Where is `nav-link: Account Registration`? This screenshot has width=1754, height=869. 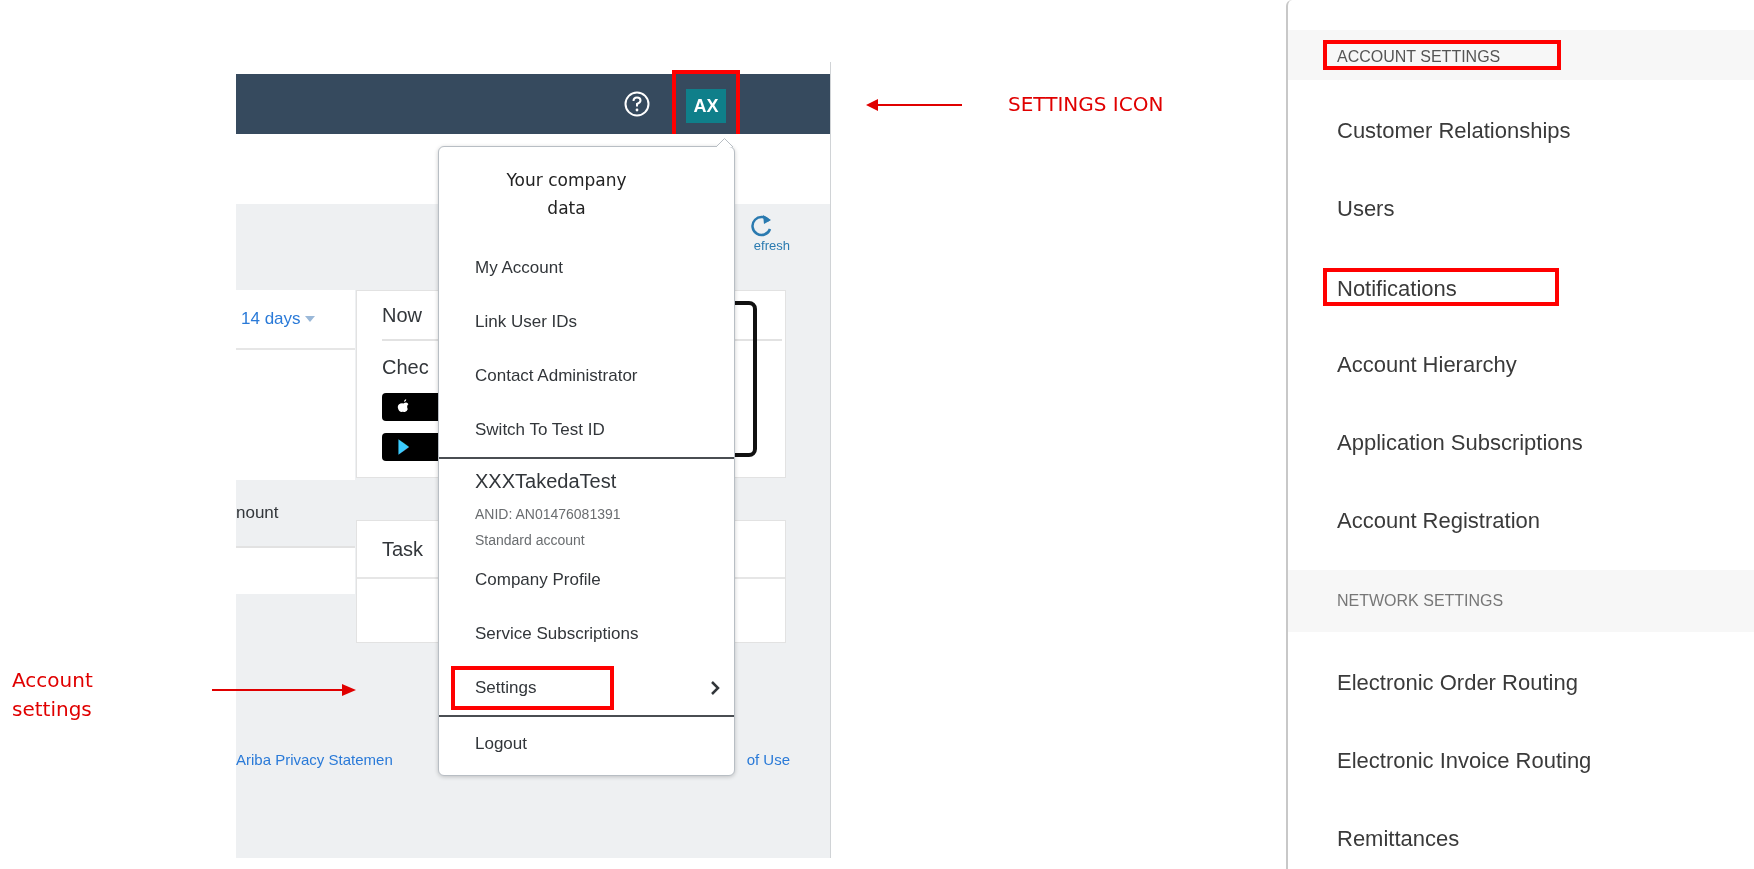 nav-link: Account Registration is located at coordinates (1438, 521).